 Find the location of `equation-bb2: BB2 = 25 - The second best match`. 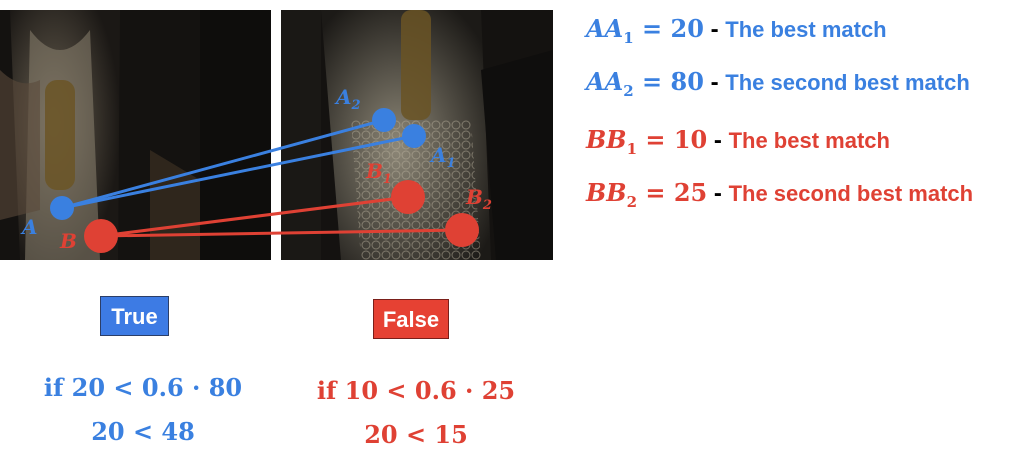

equation-bb2: BB2 = 25 - The second best match is located at coordinates (780, 194).